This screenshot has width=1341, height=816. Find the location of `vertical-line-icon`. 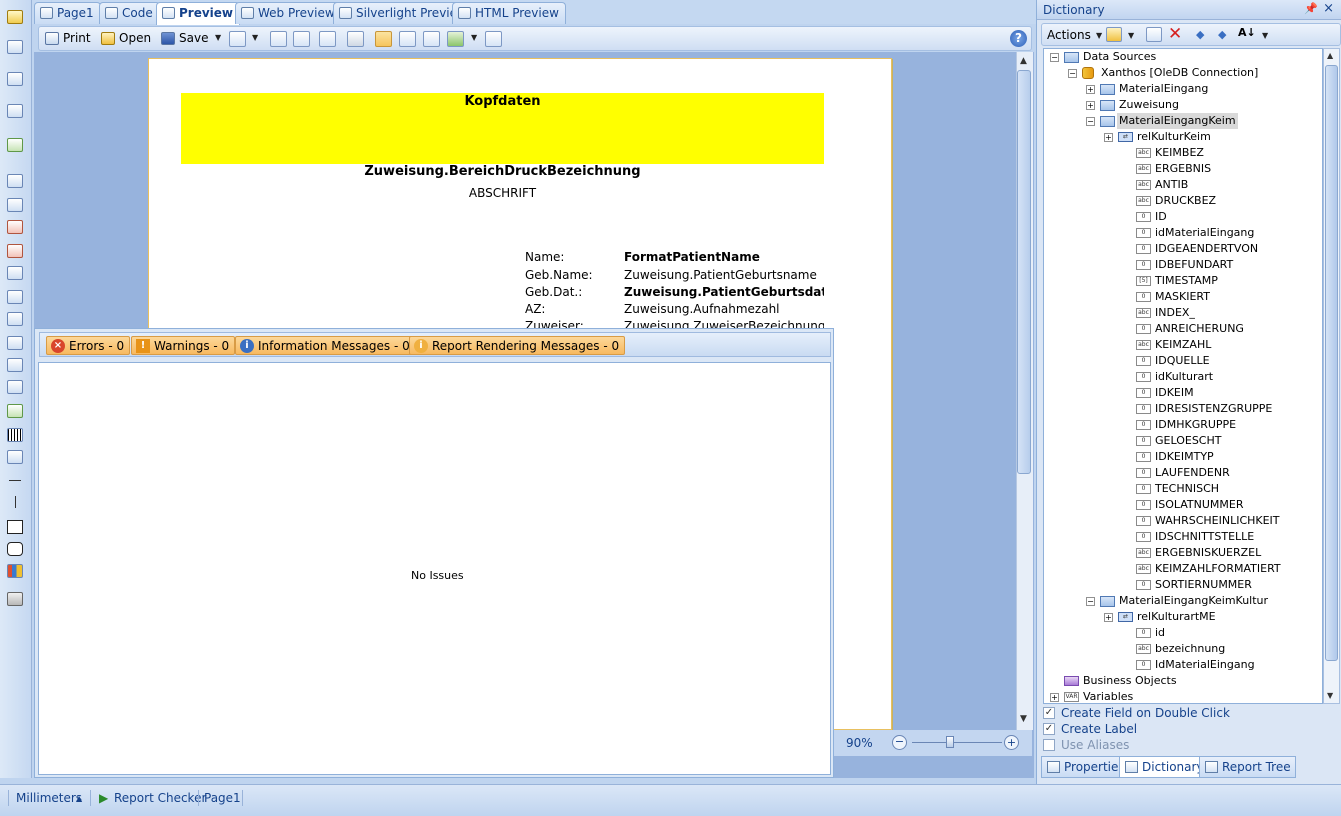

vertical-line-icon is located at coordinates (15, 502).